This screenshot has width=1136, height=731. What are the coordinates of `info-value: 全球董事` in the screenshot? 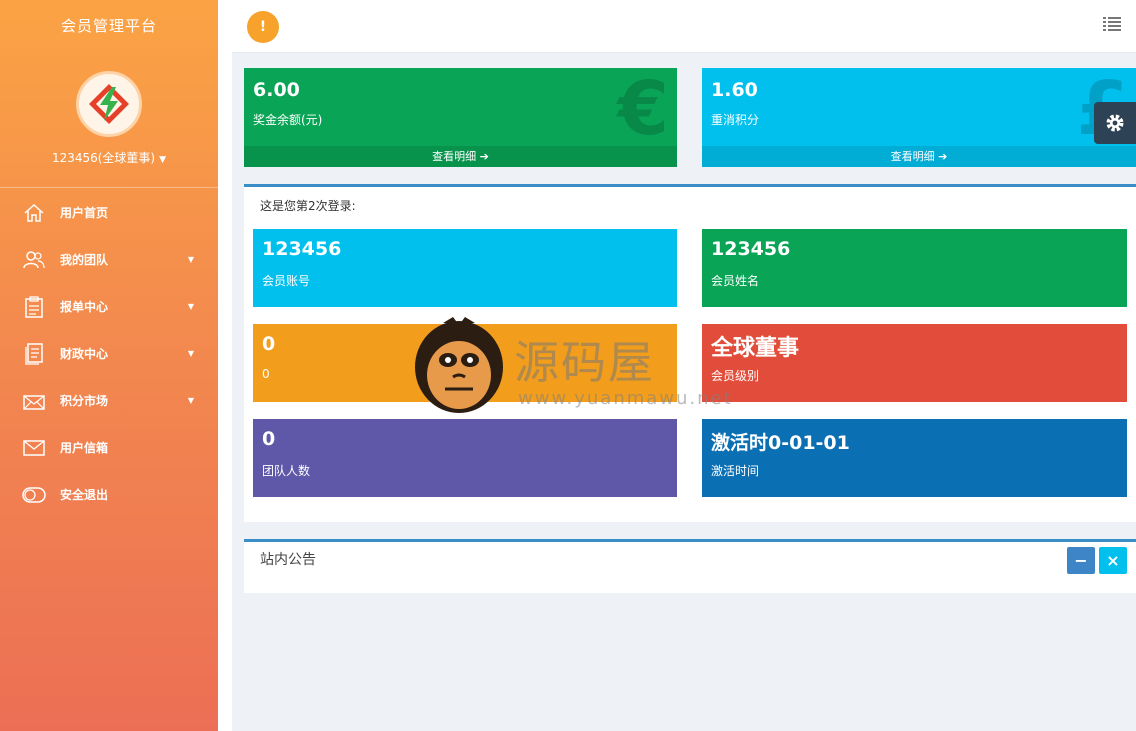 It's located at (755, 348).